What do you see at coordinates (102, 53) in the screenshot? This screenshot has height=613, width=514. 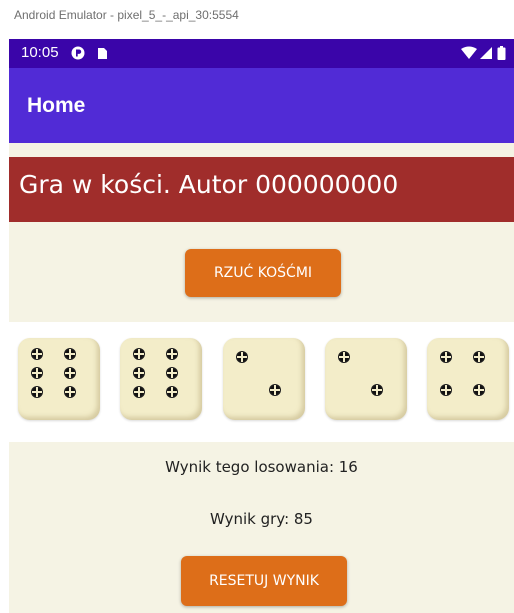 I see `sd-card-icon` at bounding box center [102, 53].